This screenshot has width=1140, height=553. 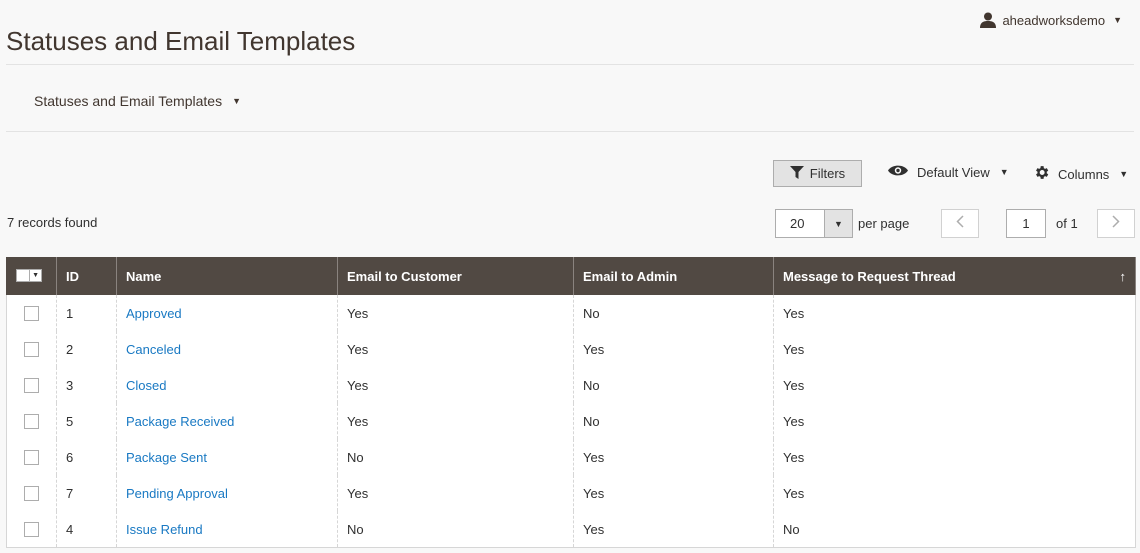 I want to click on chevron-right-icon, so click(x=1116, y=223).